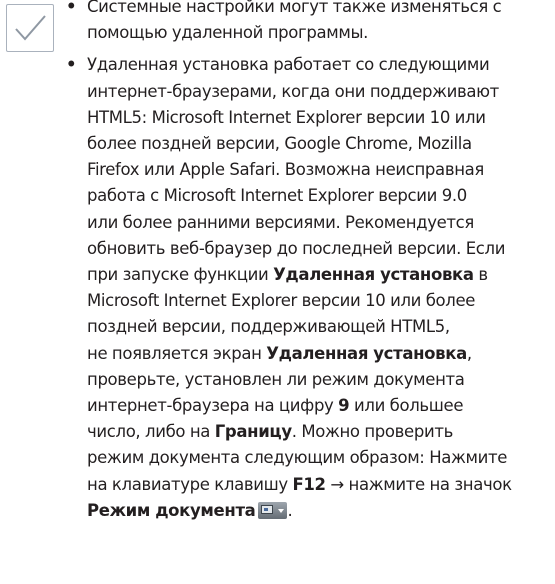 This screenshot has height=584, width=555. Describe the element at coordinates (372, 432) in the screenshot. I see `text-run: . Можно проверить` at that location.